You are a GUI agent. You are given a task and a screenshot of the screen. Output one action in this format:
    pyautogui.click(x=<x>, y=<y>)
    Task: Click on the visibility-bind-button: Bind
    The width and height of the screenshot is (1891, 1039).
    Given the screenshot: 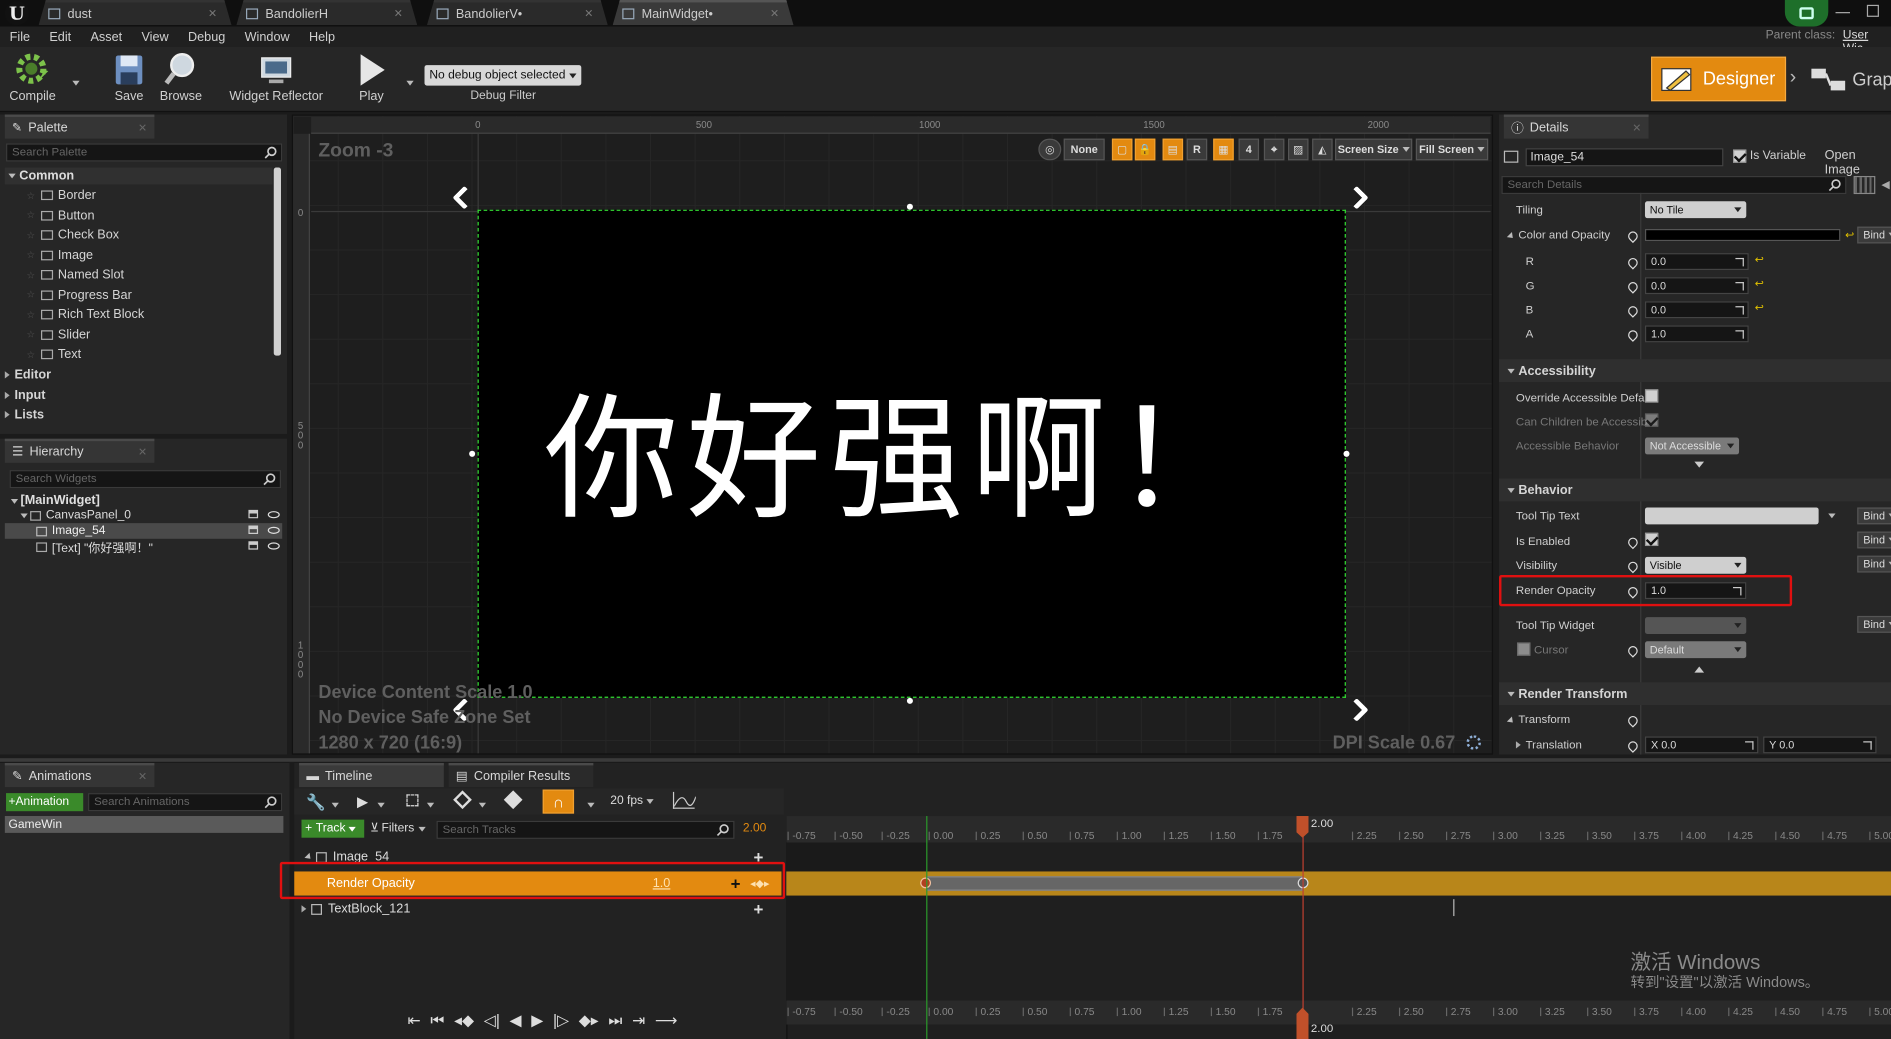 What is the action you would take?
    pyautogui.click(x=1874, y=564)
    